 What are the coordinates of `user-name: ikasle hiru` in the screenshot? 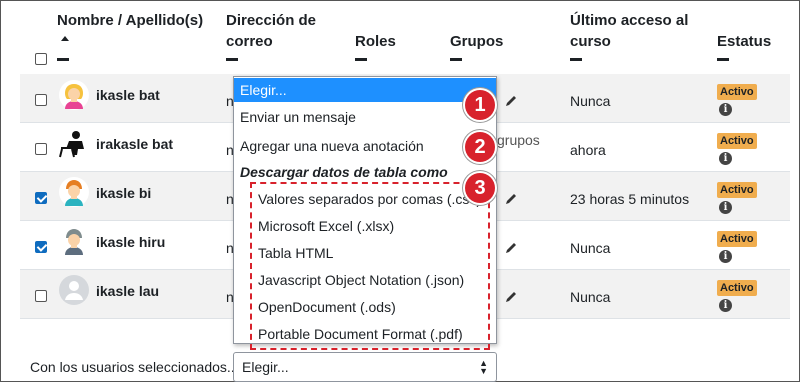 It's located at (130, 242).